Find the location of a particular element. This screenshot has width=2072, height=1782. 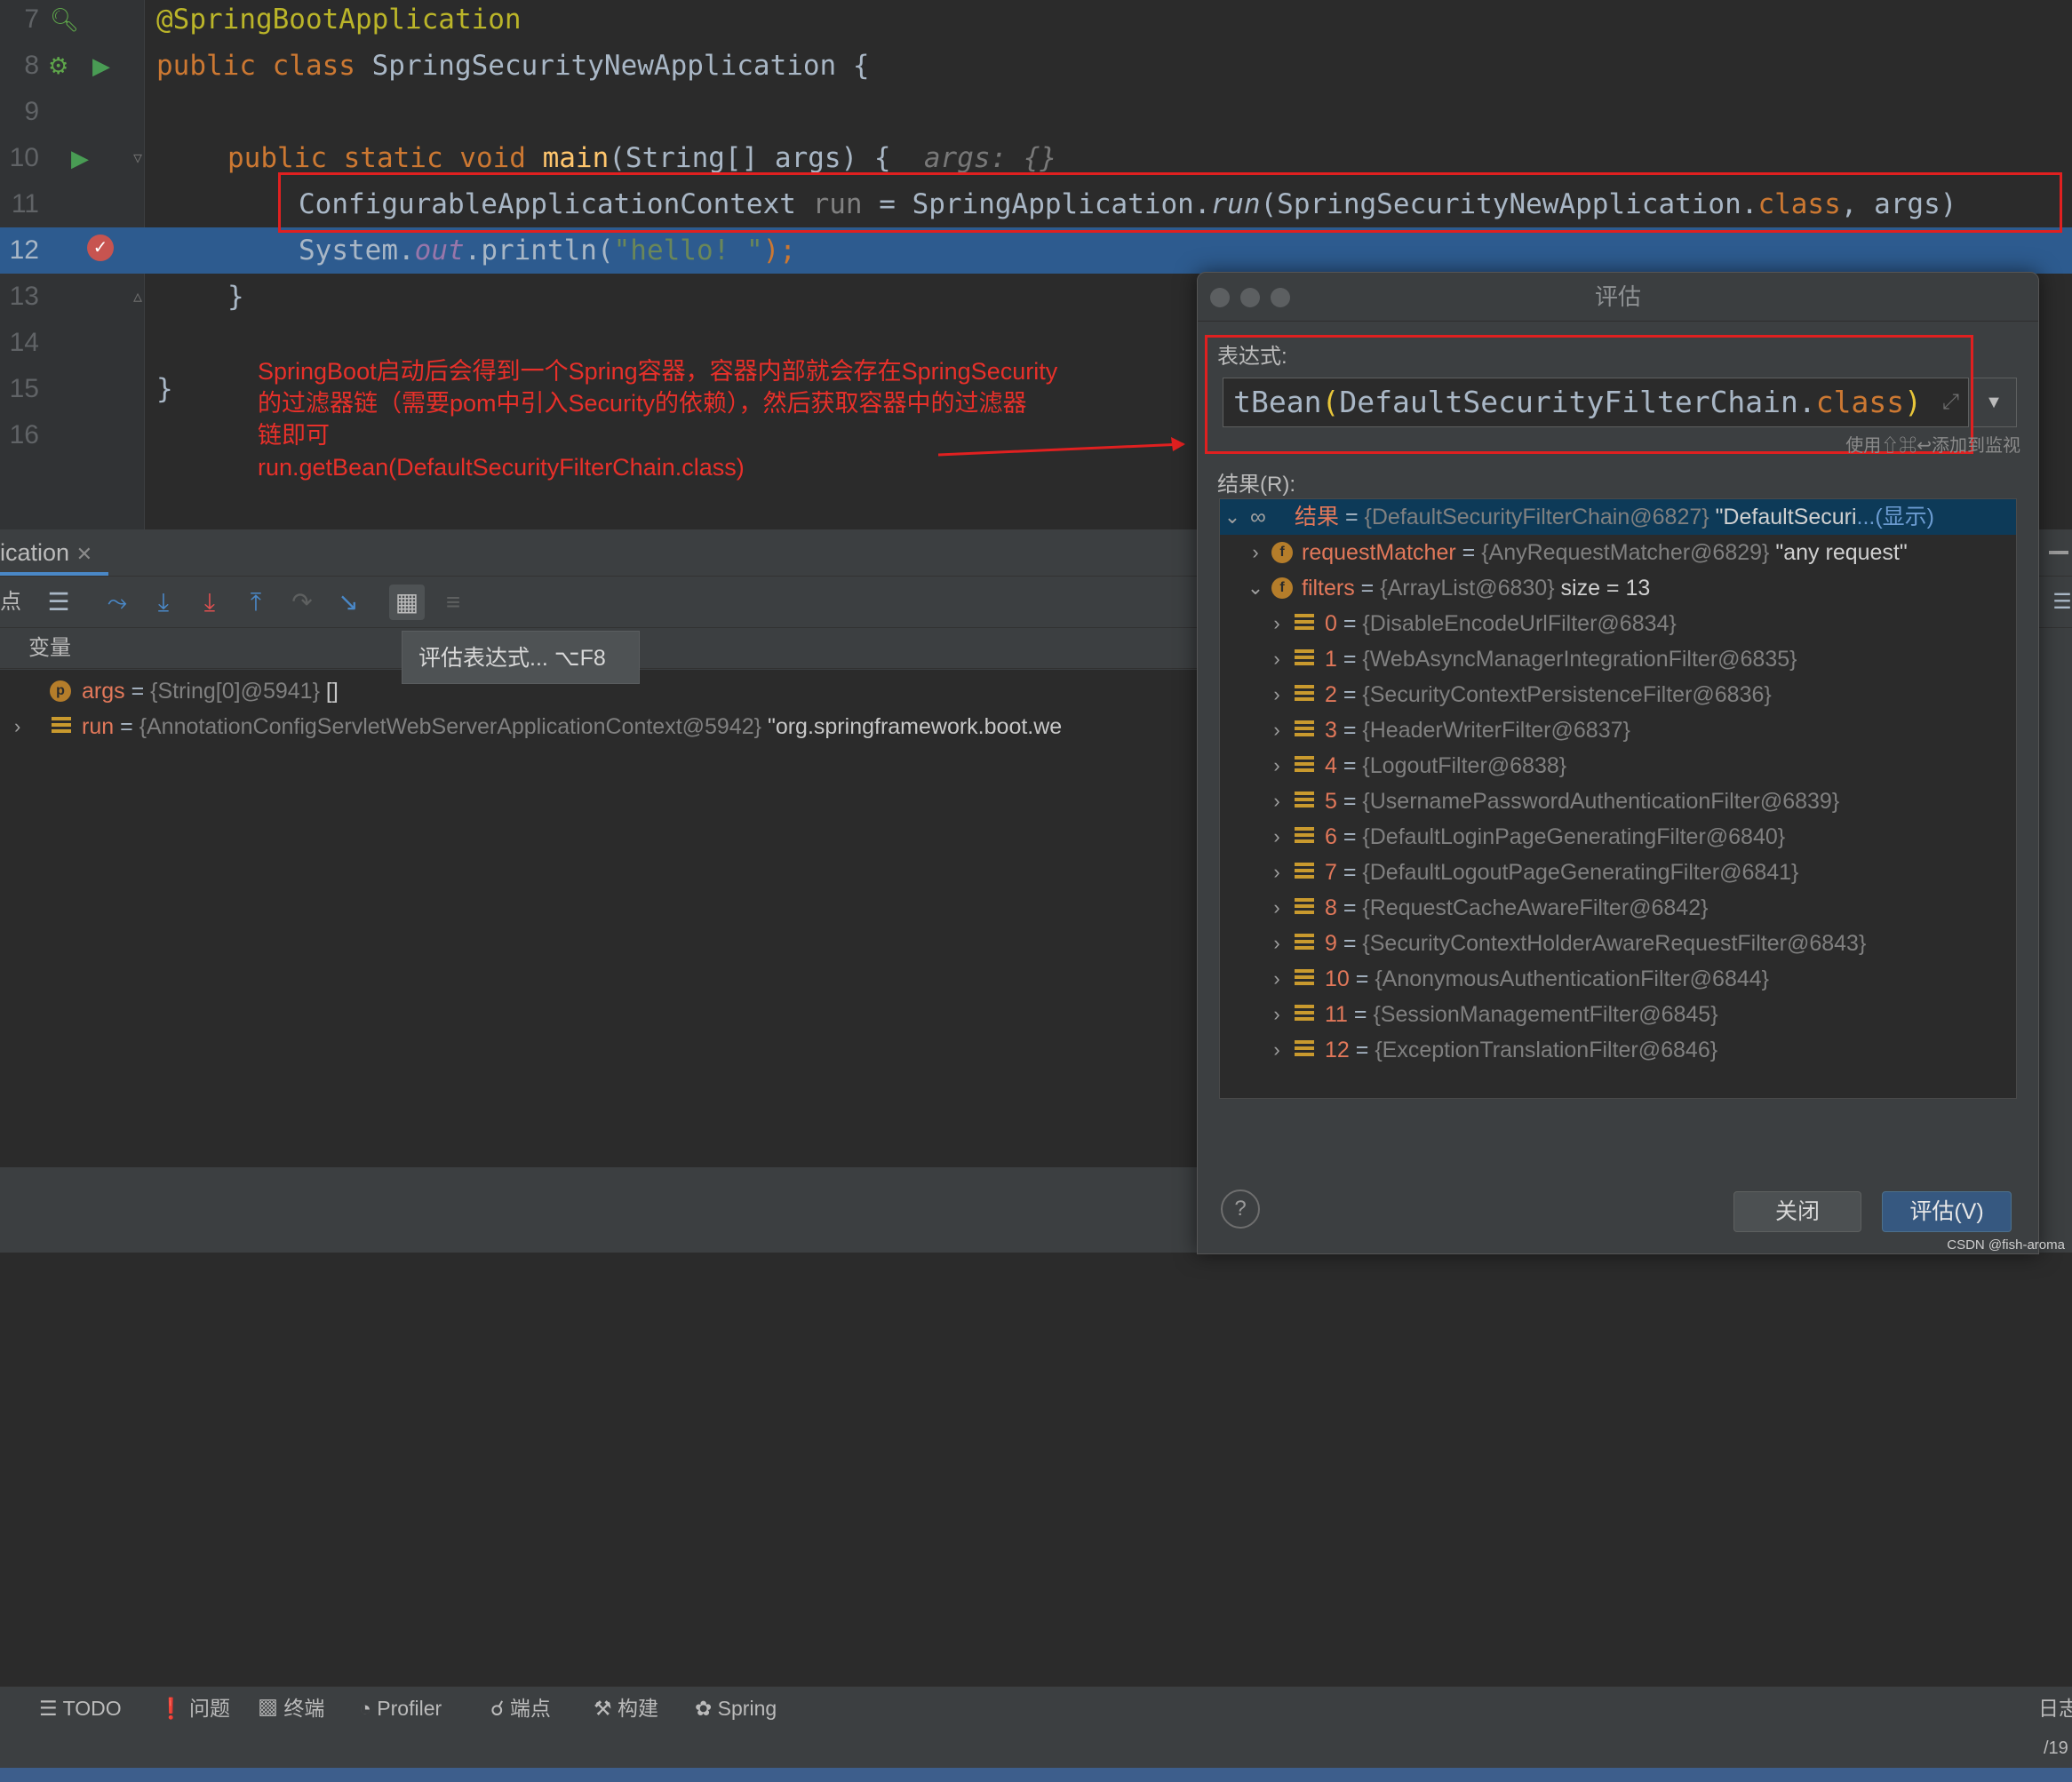

close-button: 关闭 is located at coordinates (1797, 1212).